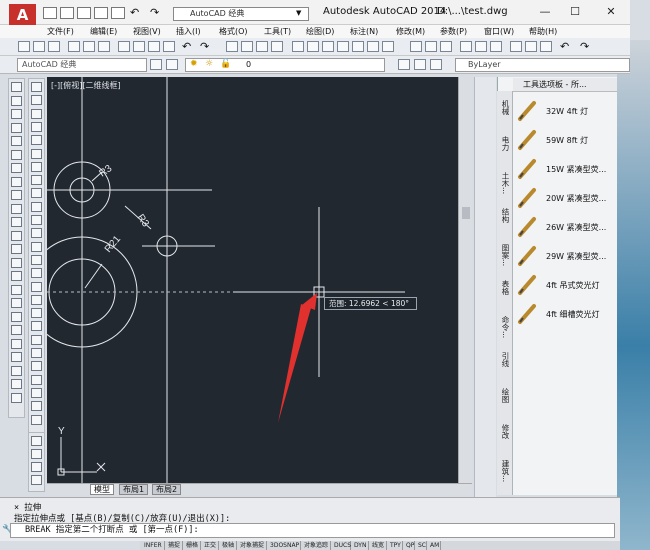 Image resolution: width=650 pixels, height=550 pixels. I want to click on status-toggle-button: 对象追踪, so click(317, 545).